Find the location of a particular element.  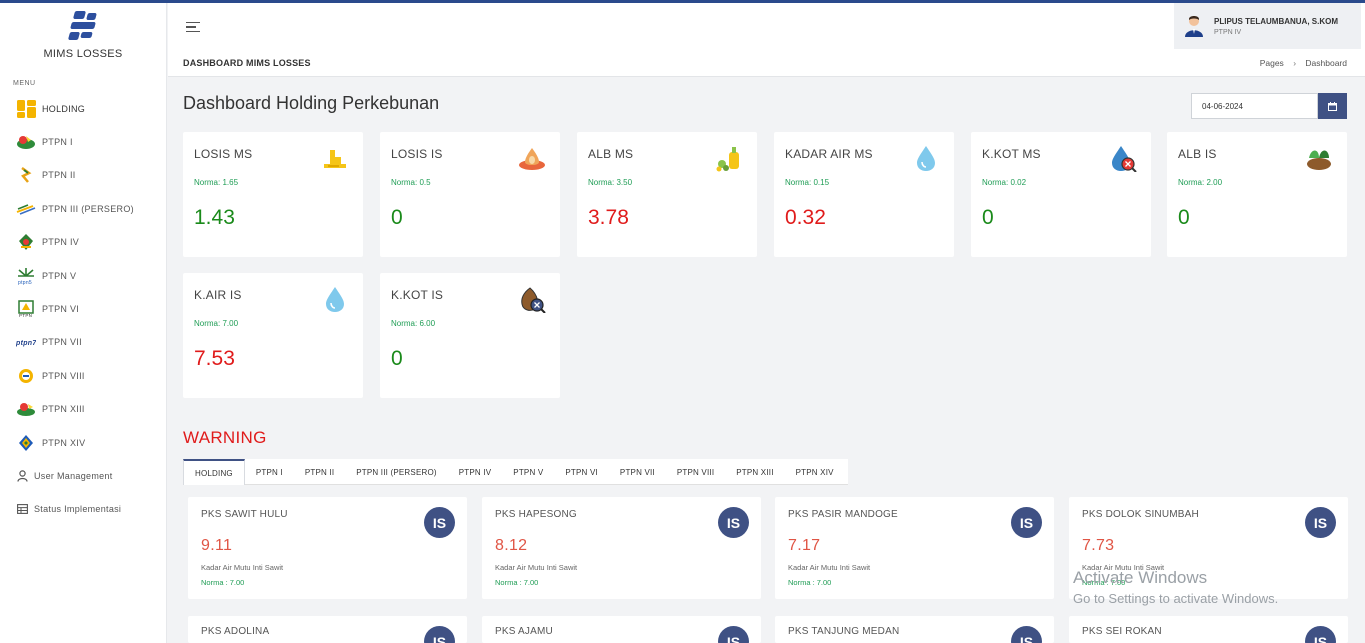

user-profile: PLIPUS TELAUMBANUA, S.KOM PTPN IV is located at coordinates (1267, 26).